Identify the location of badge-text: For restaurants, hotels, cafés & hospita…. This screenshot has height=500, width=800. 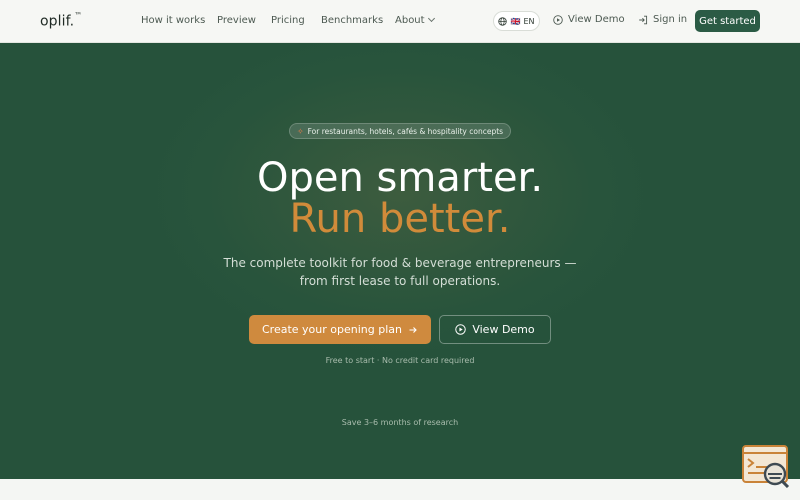
(405, 131).